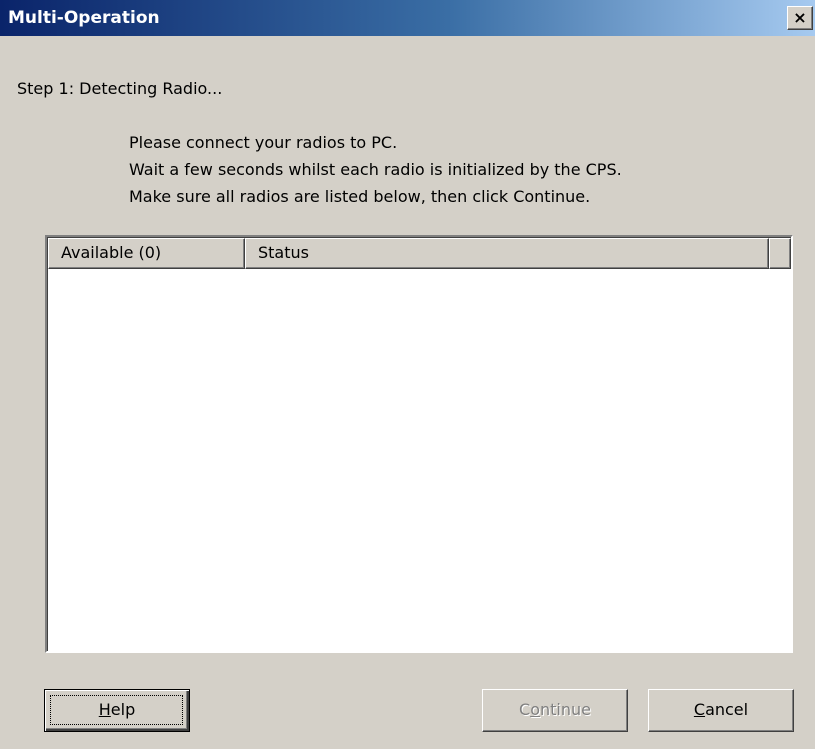 This screenshot has width=815, height=749. Describe the element at coordinates (146, 253) in the screenshot. I see `column-header-available: Available (0)` at that location.